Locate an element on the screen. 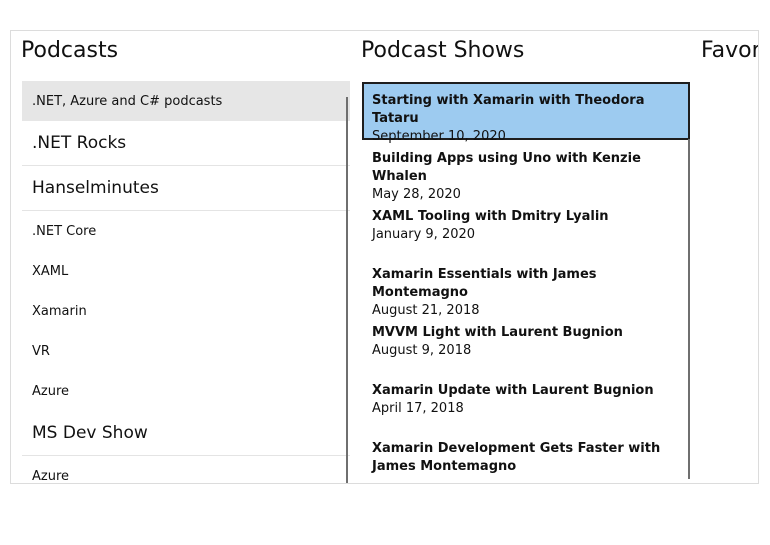  podcast-label: MS Dev Show is located at coordinates (90, 433).